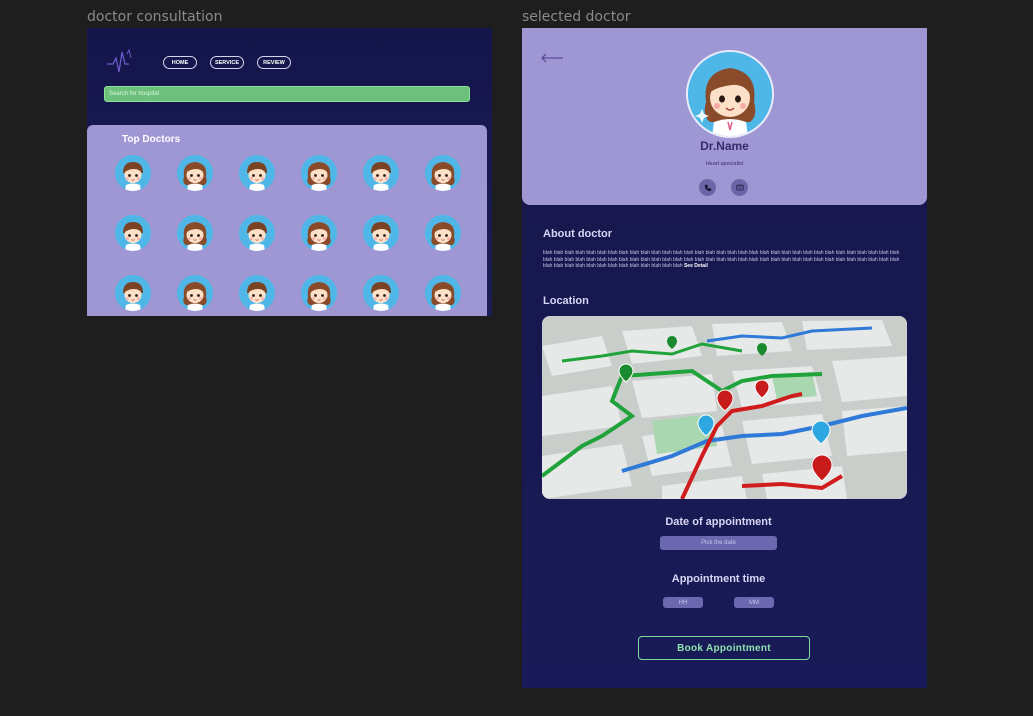 Image resolution: width=1033 pixels, height=716 pixels. Describe the element at coordinates (274, 62) in the screenshot. I see `nav-review-button: REVIEW` at that location.